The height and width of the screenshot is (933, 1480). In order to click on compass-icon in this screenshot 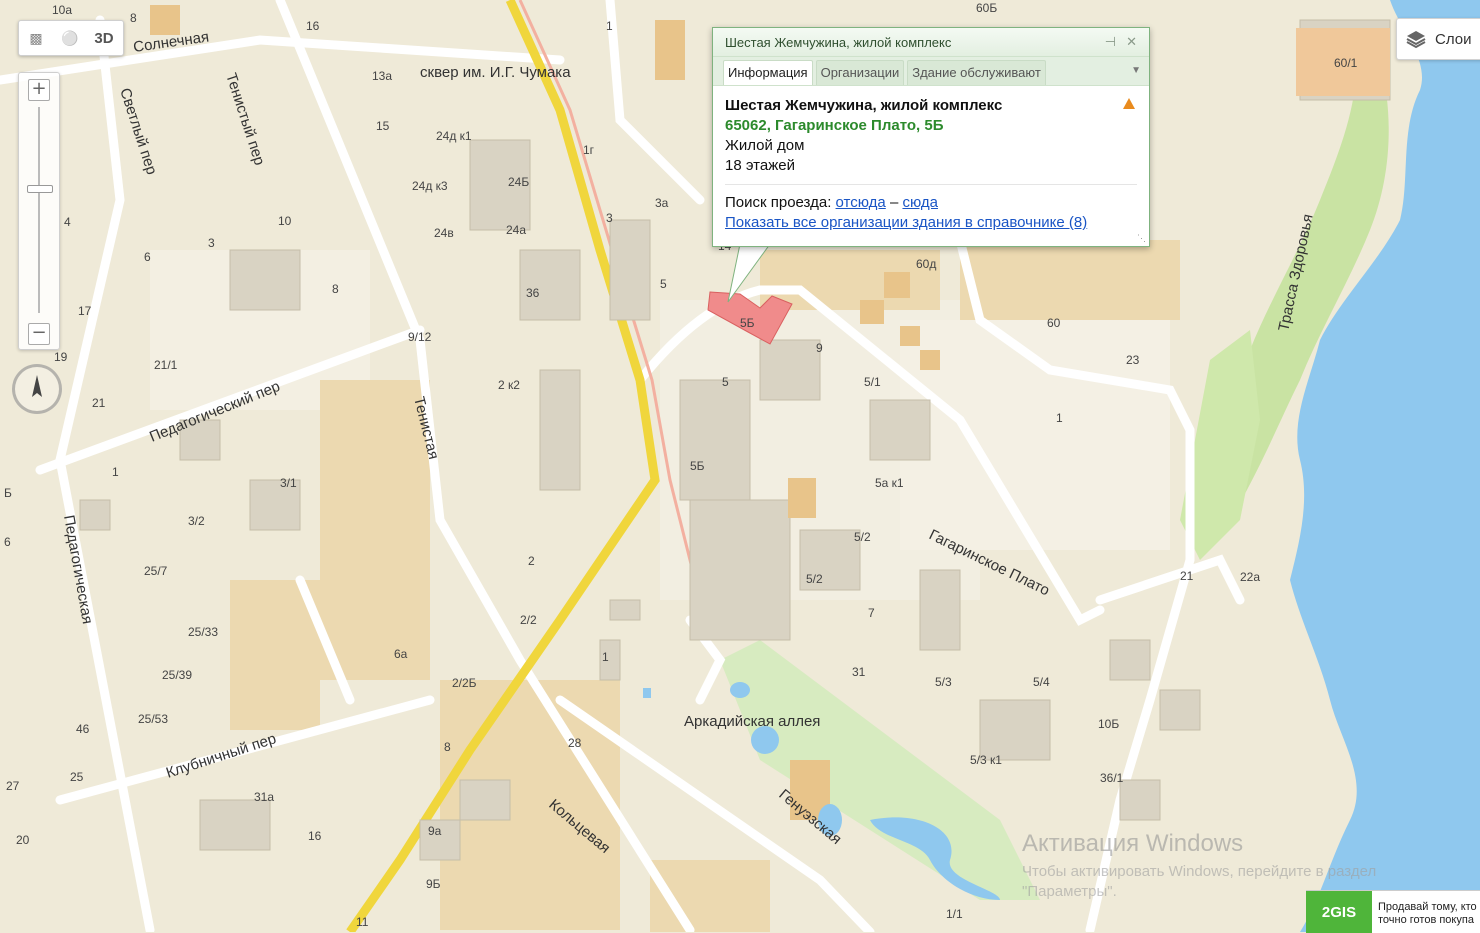, I will do `click(37, 389)`.